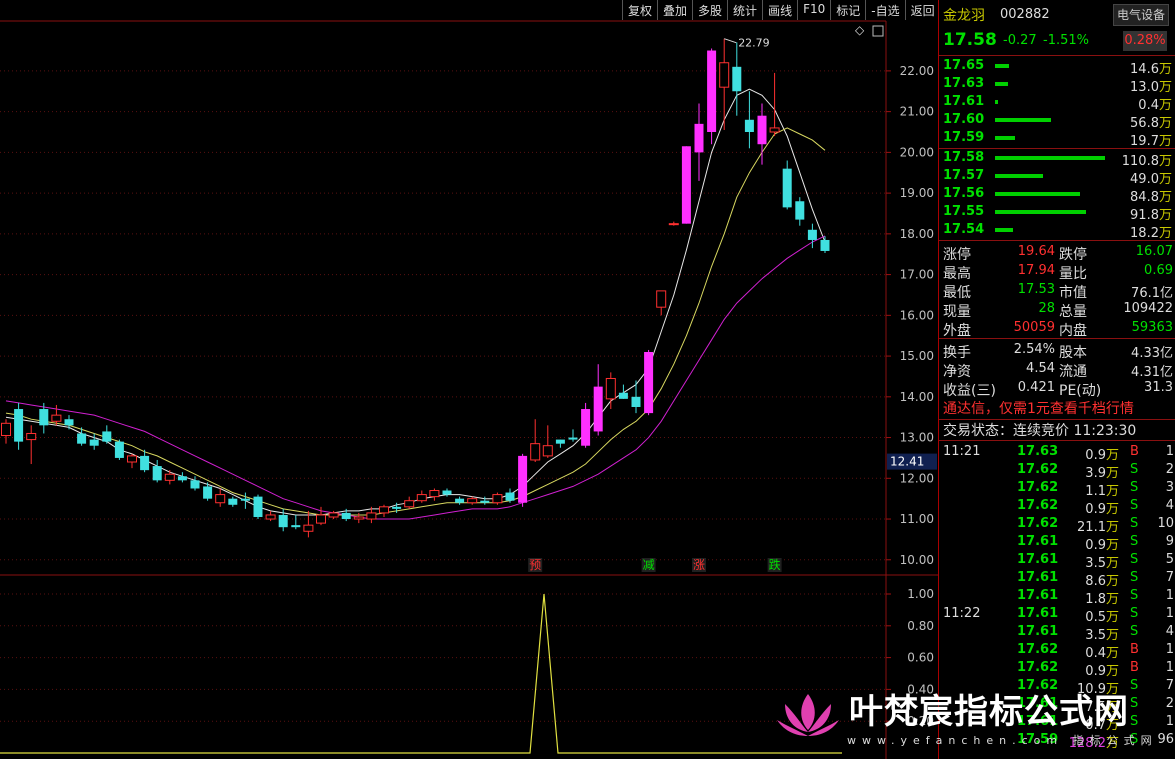 This screenshot has width=1175, height=759. Describe the element at coordinates (957, 255) in the screenshot. I see `stat-label-limit_up: 涨停` at that location.